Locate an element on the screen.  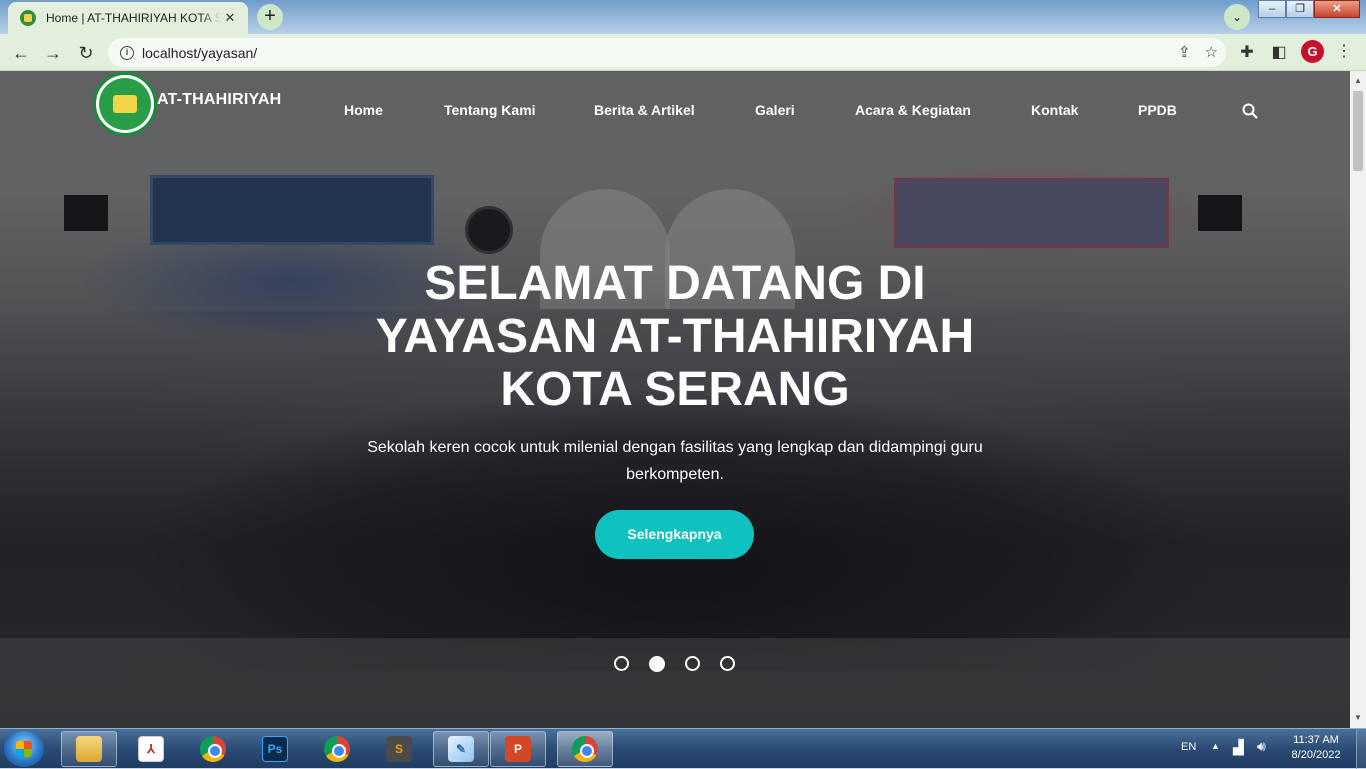
scroll-down-arrow-icon: ▼ is located at coordinates (1358, 718).